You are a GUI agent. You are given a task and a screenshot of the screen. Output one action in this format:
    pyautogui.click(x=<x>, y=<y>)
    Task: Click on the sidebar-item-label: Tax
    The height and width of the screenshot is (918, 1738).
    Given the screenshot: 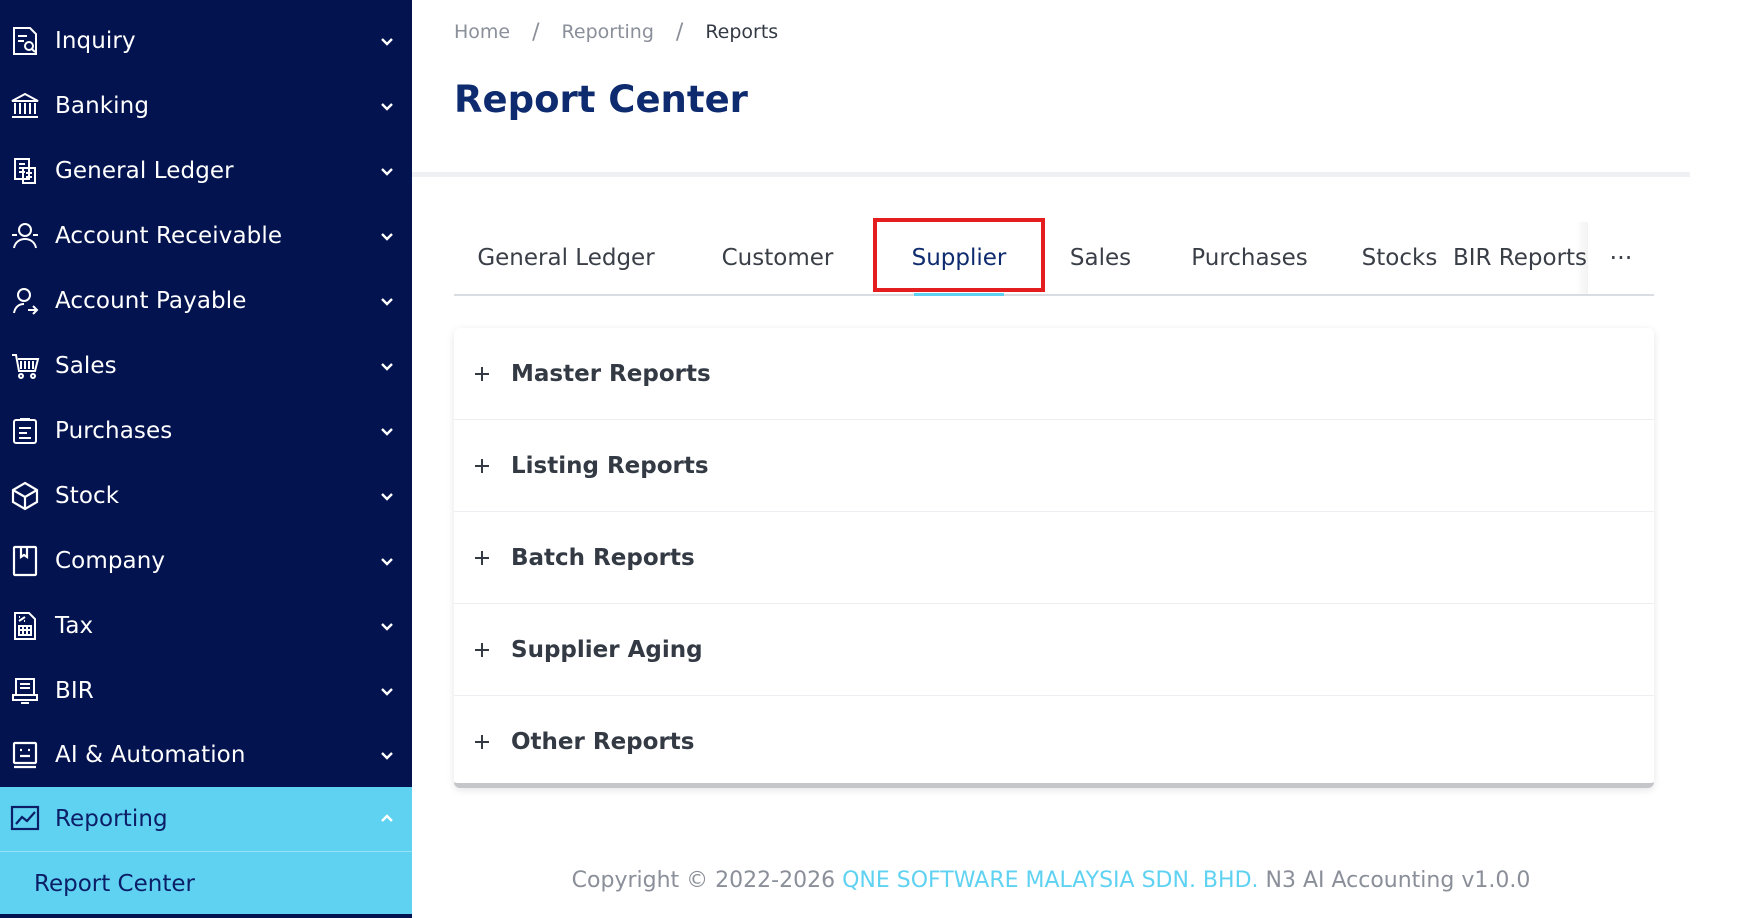 What is the action you would take?
    pyautogui.click(x=74, y=626)
    